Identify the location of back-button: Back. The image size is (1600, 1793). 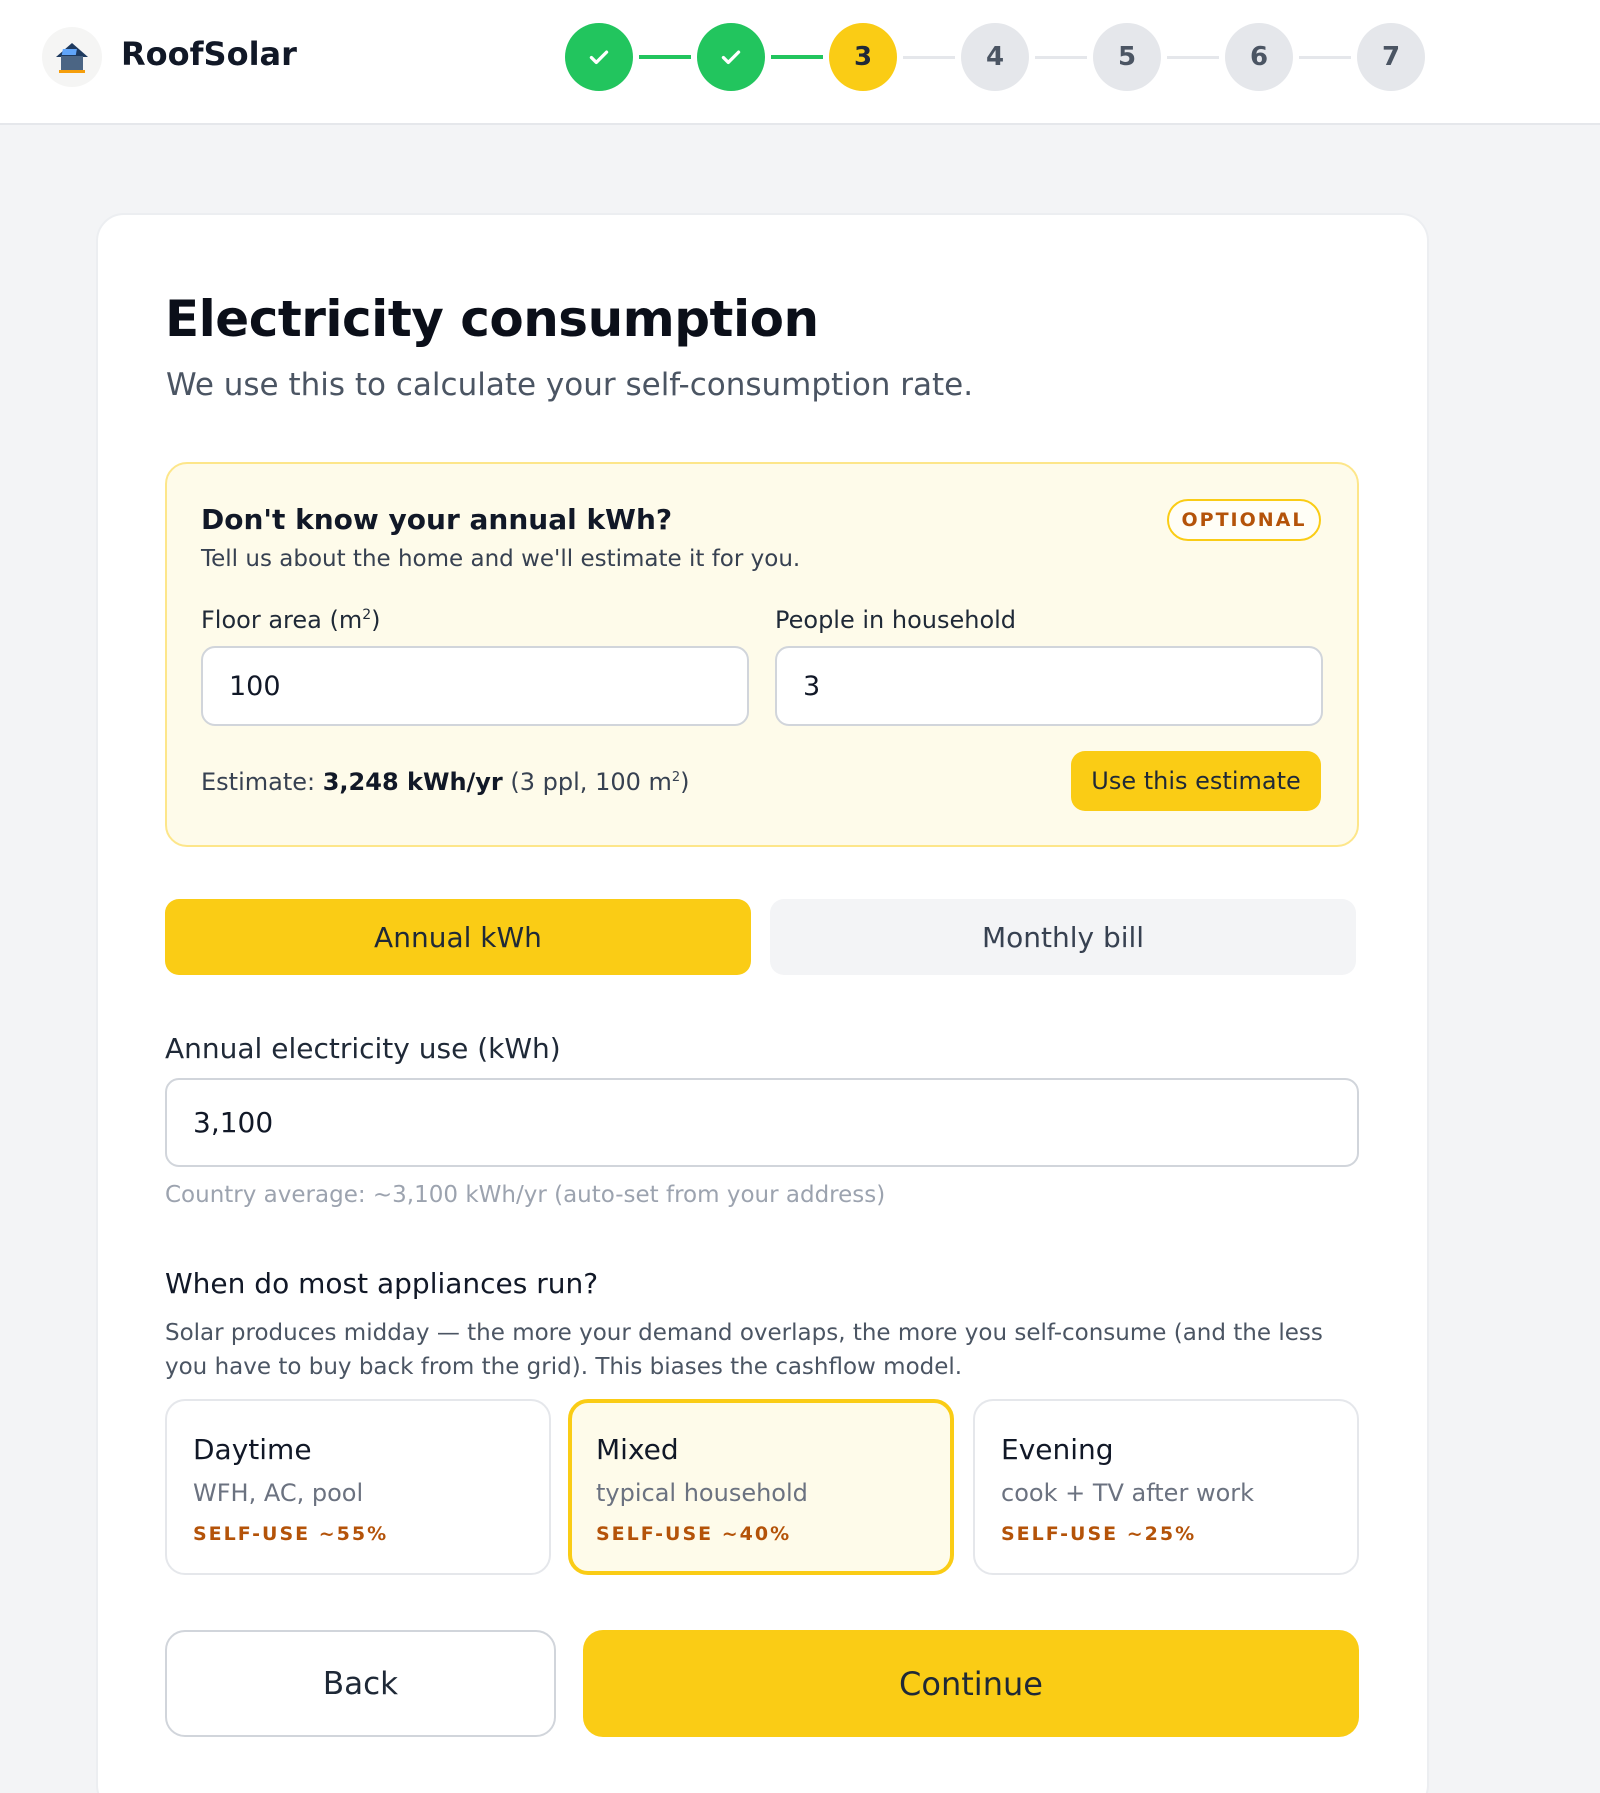
(360, 1683).